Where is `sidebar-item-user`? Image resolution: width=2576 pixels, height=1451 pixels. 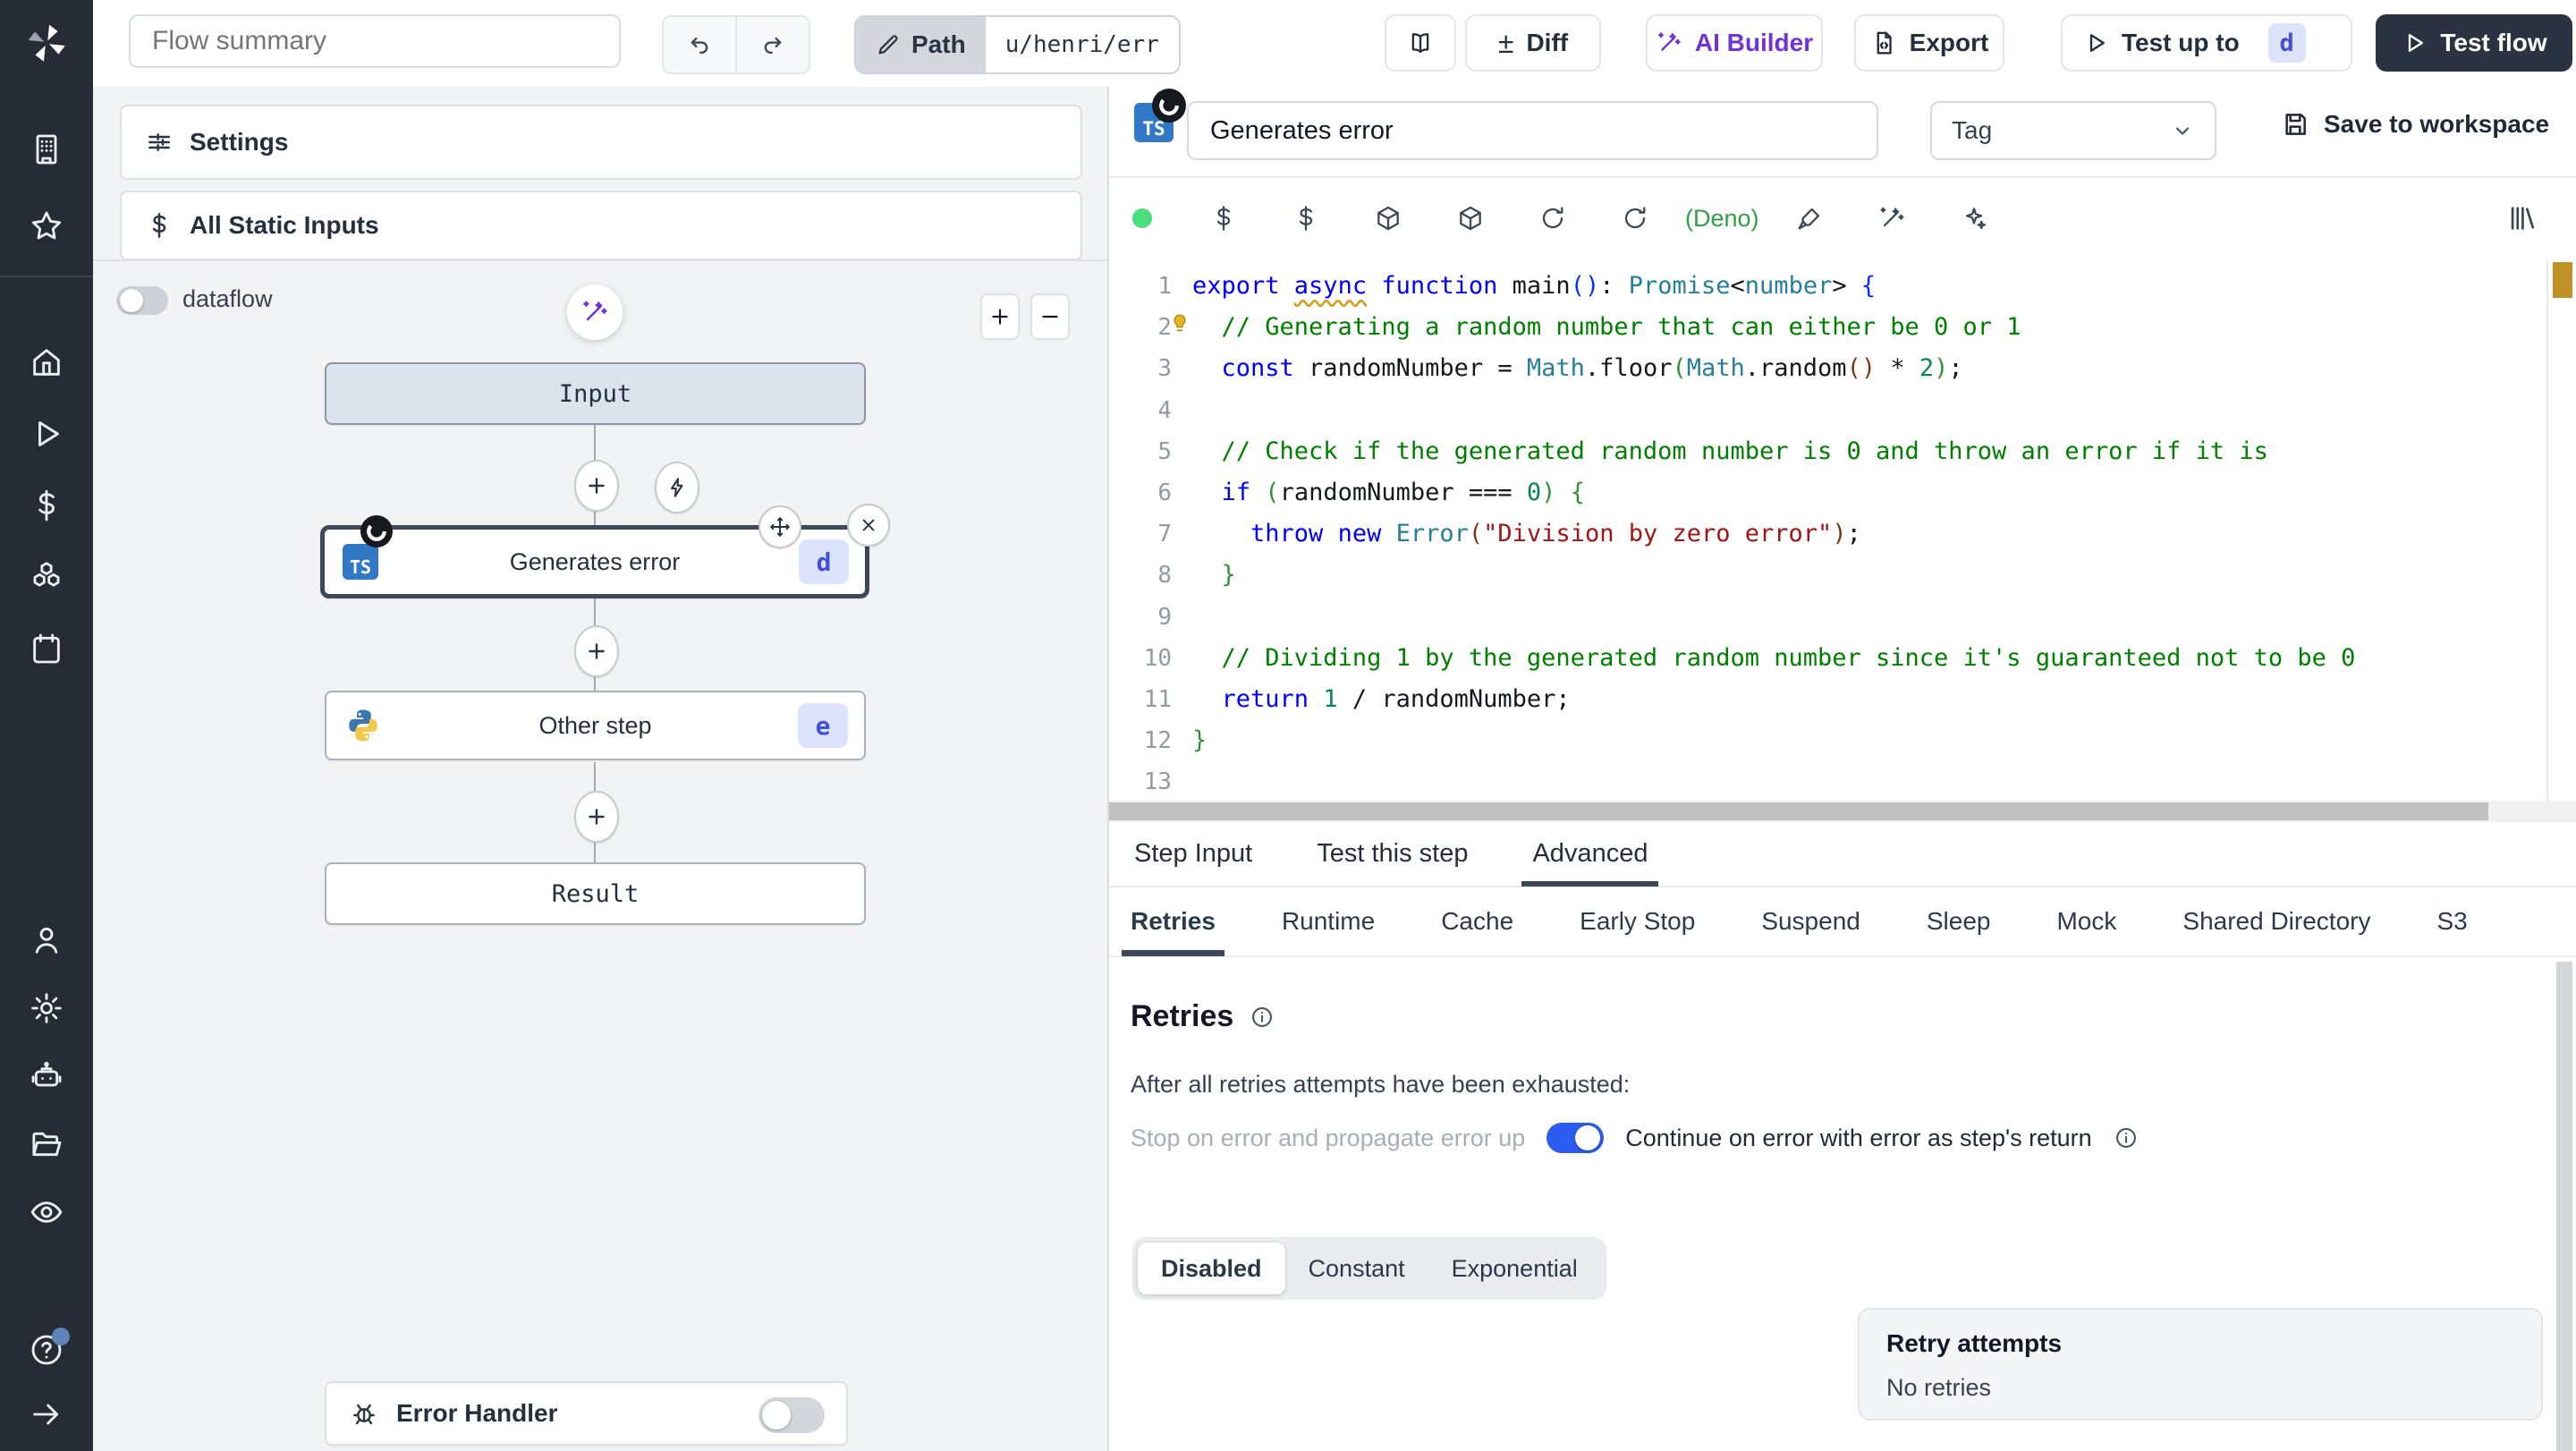
sidebar-item-user is located at coordinates (46, 940).